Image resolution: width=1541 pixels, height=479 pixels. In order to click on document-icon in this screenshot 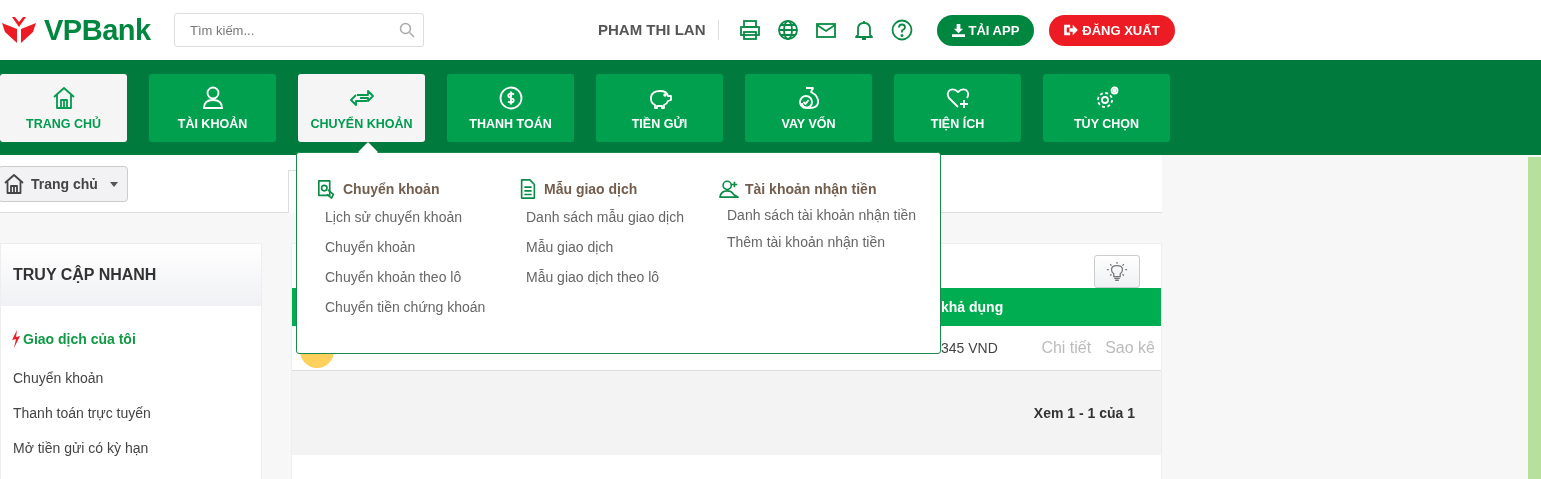, I will do `click(528, 189)`.